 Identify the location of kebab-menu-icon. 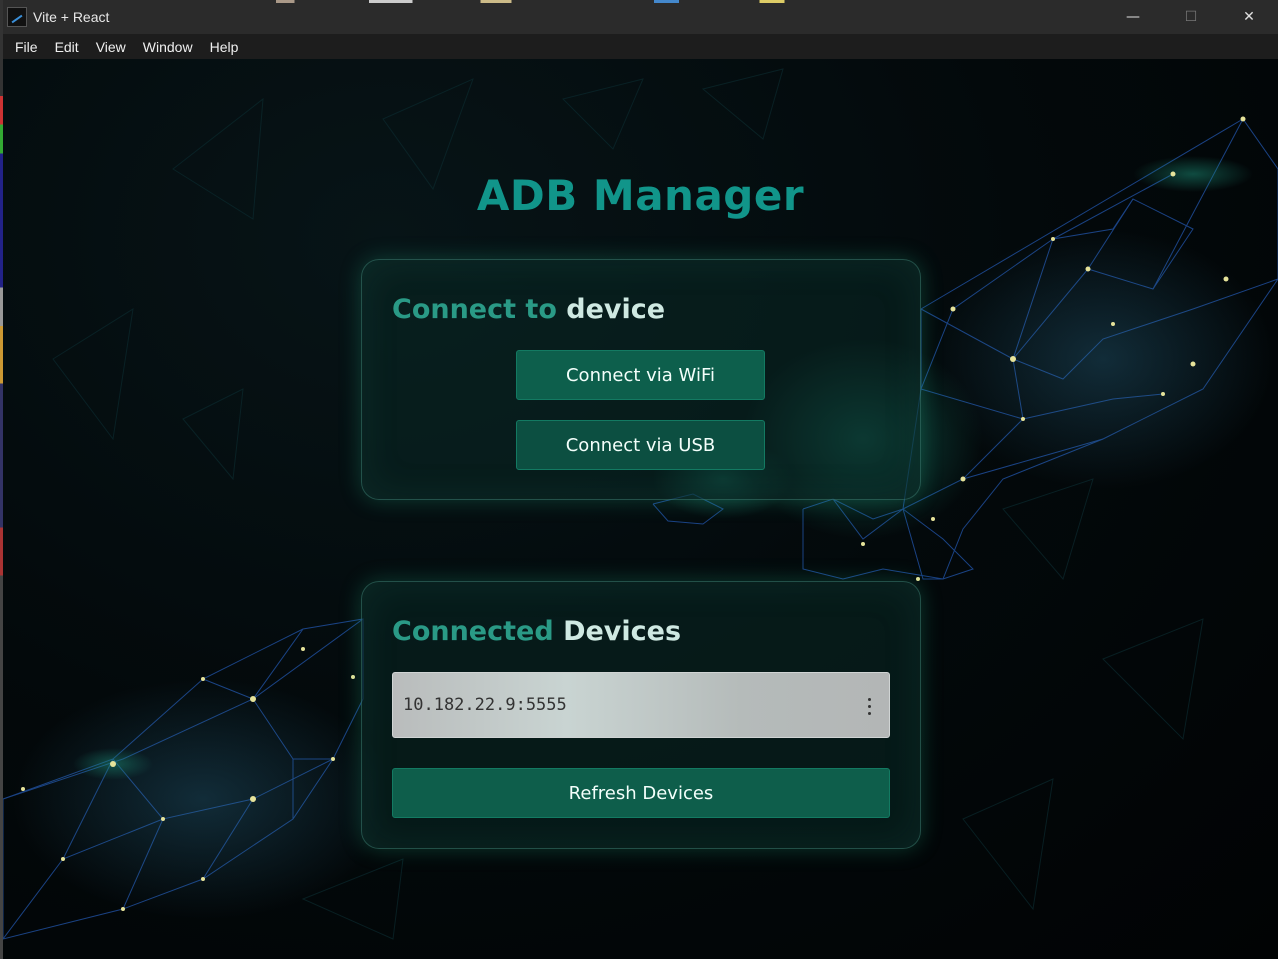
(869, 706).